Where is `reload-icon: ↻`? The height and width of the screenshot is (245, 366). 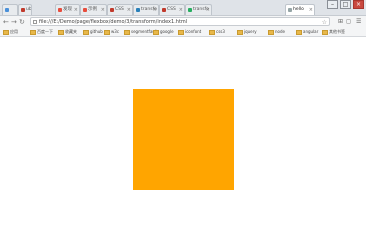 reload-icon: ↻ is located at coordinates (22, 22).